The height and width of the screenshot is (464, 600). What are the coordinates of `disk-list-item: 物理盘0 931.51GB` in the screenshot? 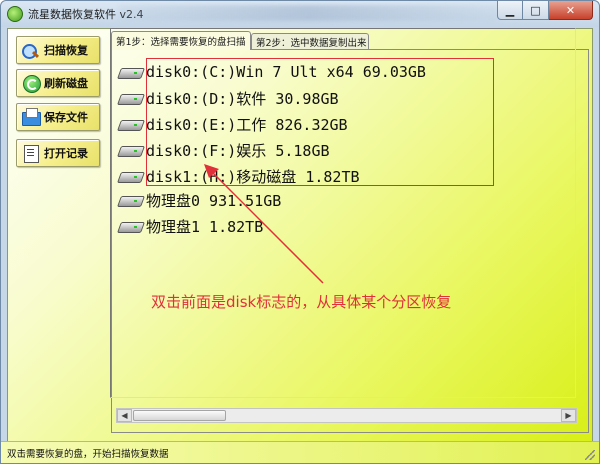 It's located at (200, 200).